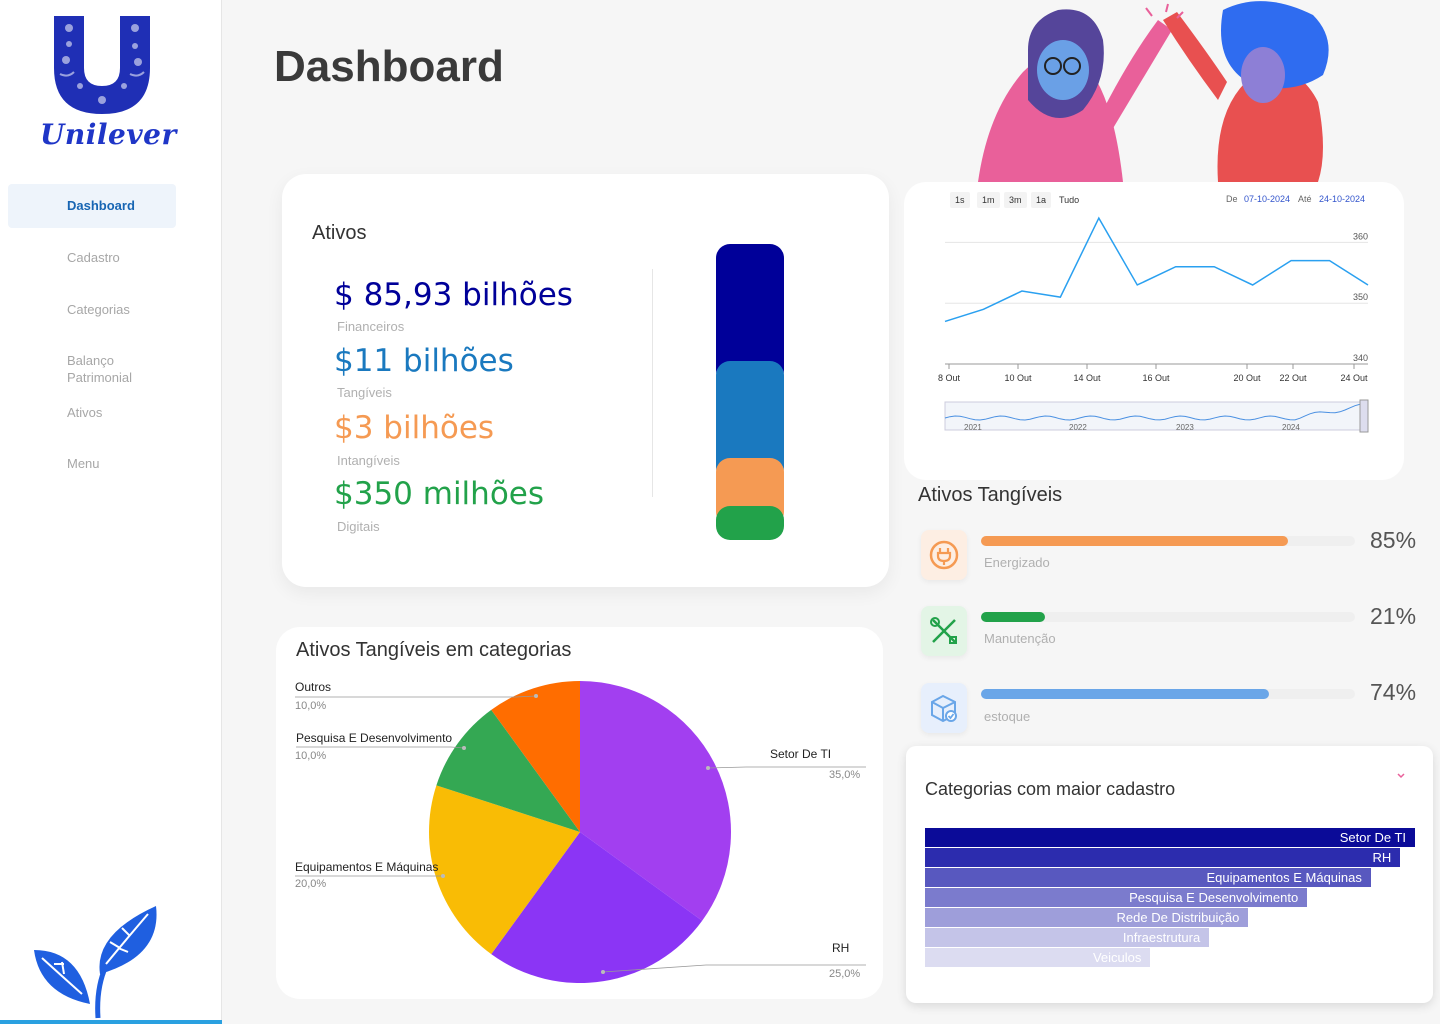 Image resolution: width=1440 pixels, height=1024 pixels. What do you see at coordinates (786, 767) in the screenshot?
I see `pie-leader-setor-ti` at bounding box center [786, 767].